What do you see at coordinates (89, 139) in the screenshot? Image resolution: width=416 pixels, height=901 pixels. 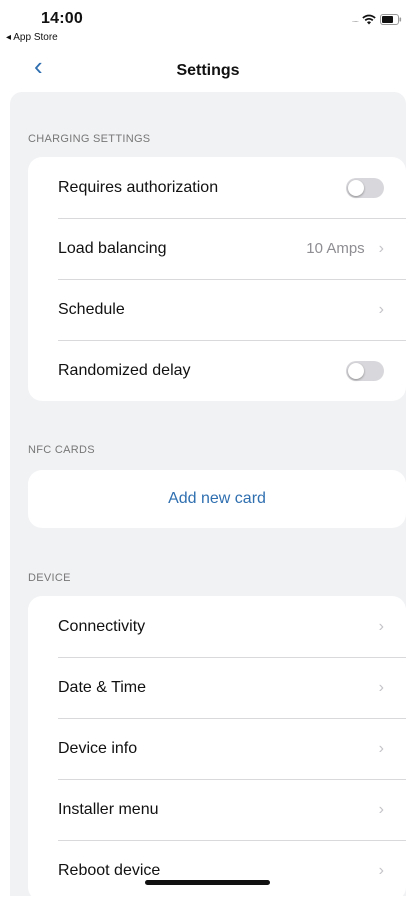 I see `section-header-charging: CHARGING SETTINGS` at bounding box center [89, 139].